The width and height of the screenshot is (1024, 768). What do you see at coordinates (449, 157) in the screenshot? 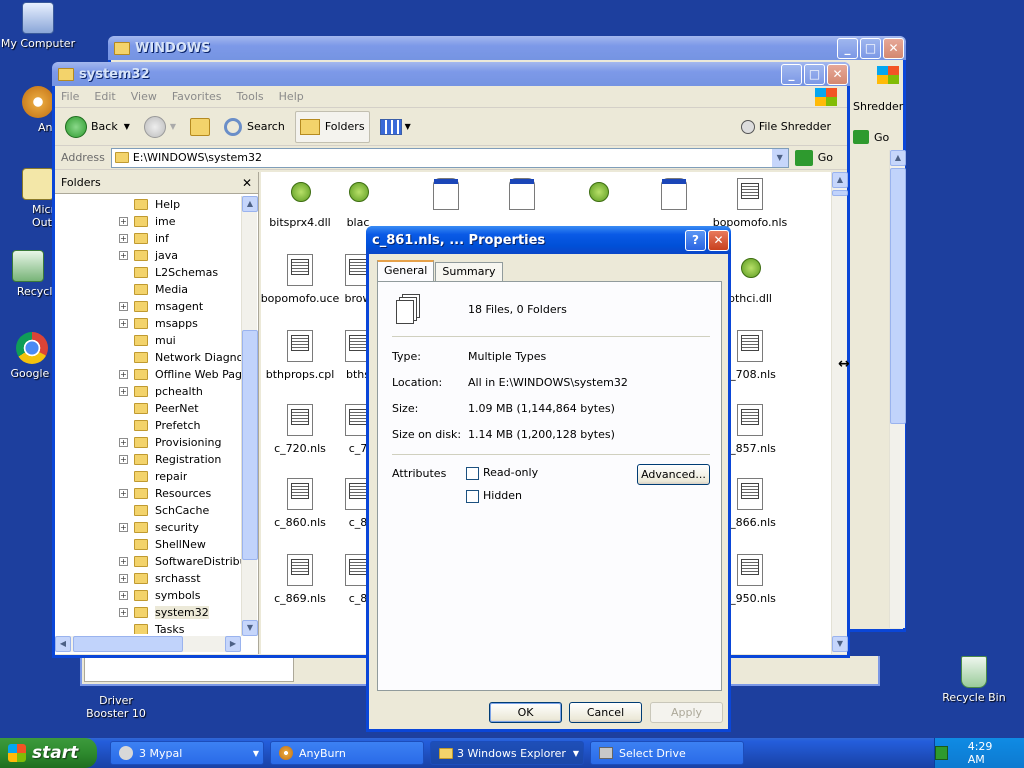
I see `address-input: E:\WINDOWS\system32 ▼` at bounding box center [449, 157].